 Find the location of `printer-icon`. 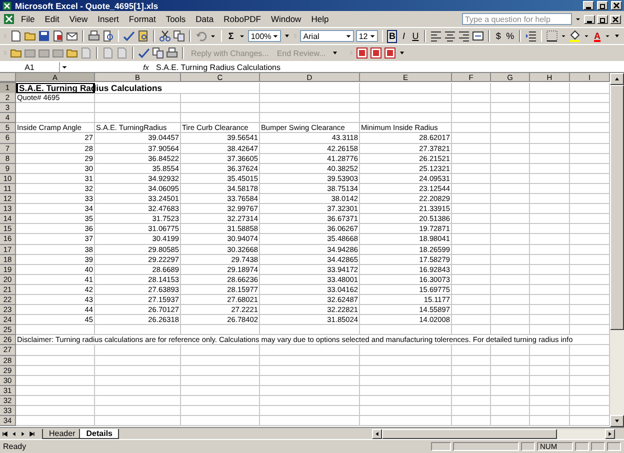

printer-icon is located at coordinates (172, 53).